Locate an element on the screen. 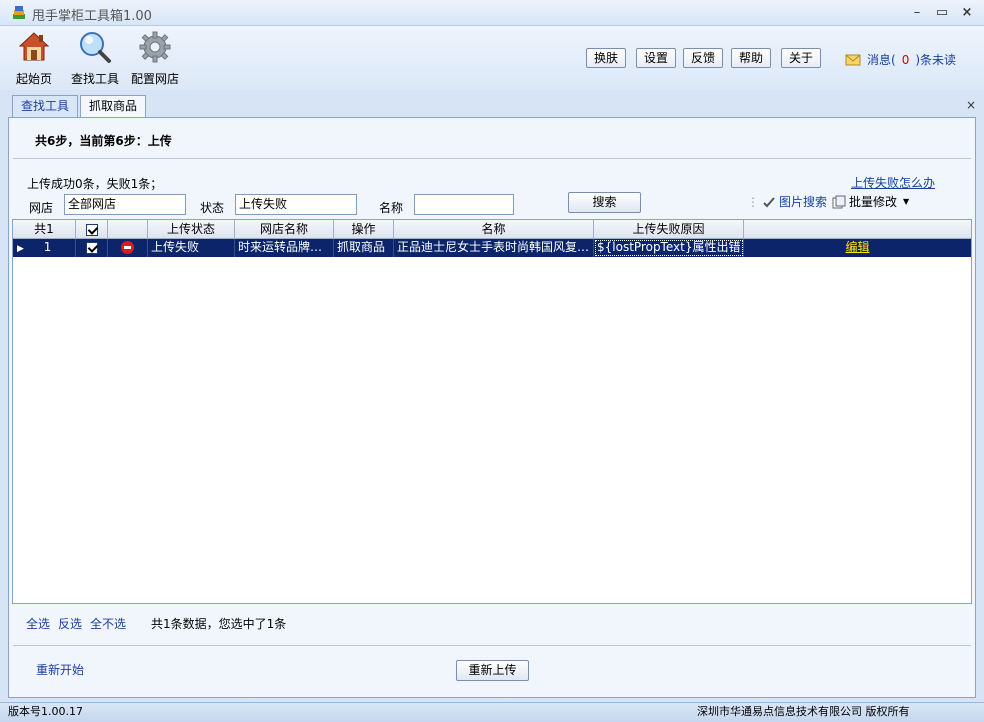 The width and height of the screenshot is (984, 722). header-select-all is located at coordinates (92, 229).